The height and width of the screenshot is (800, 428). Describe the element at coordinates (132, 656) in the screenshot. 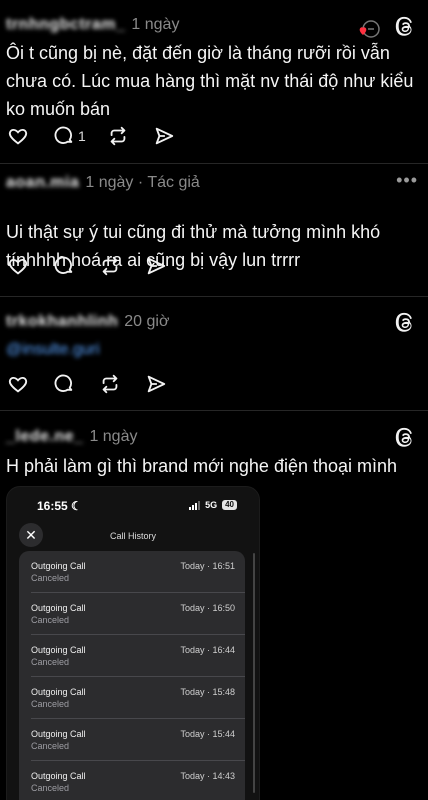

I see `call-row: Outgoing Call Canceled Today · 16:44` at that location.